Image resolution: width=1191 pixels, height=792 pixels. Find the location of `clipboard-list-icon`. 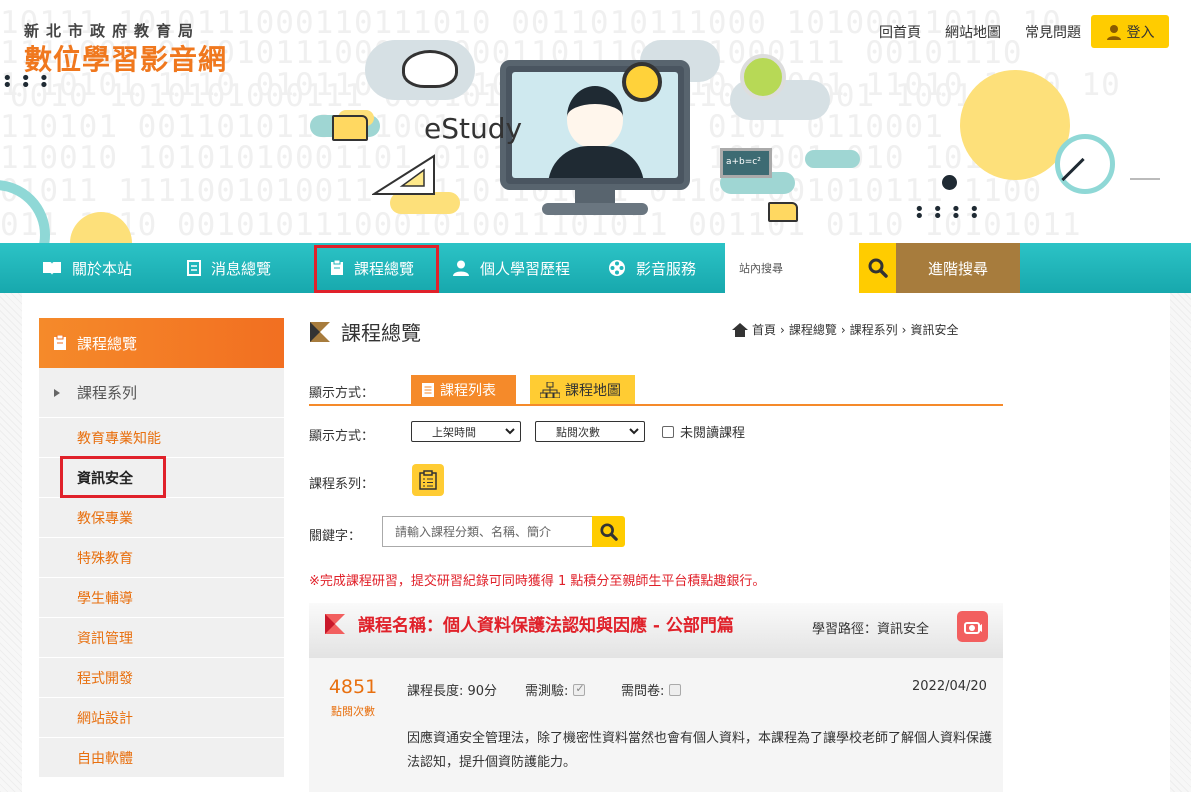

clipboard-list-icon is located at coordinates (428, 480).